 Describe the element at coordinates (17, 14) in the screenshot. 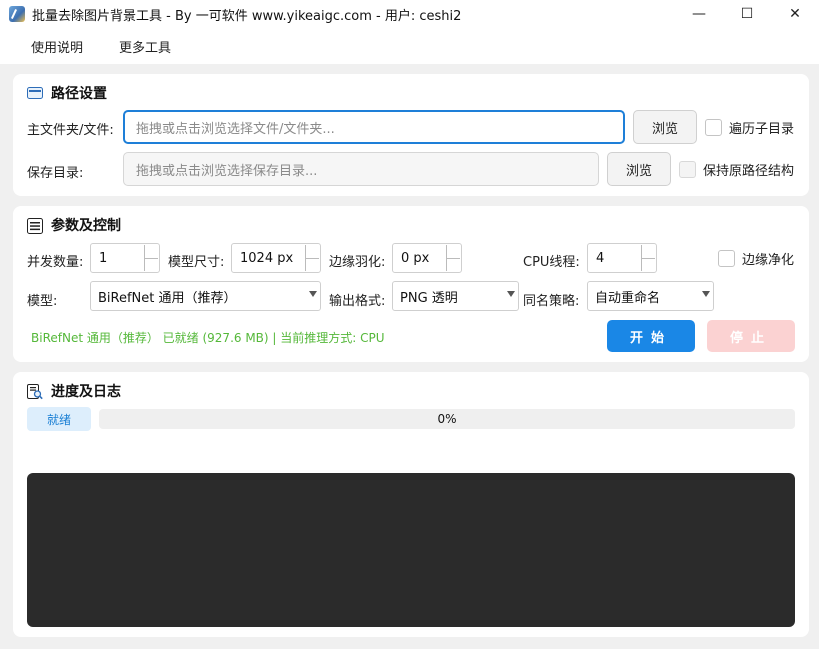

I see `app-icon` at that location.